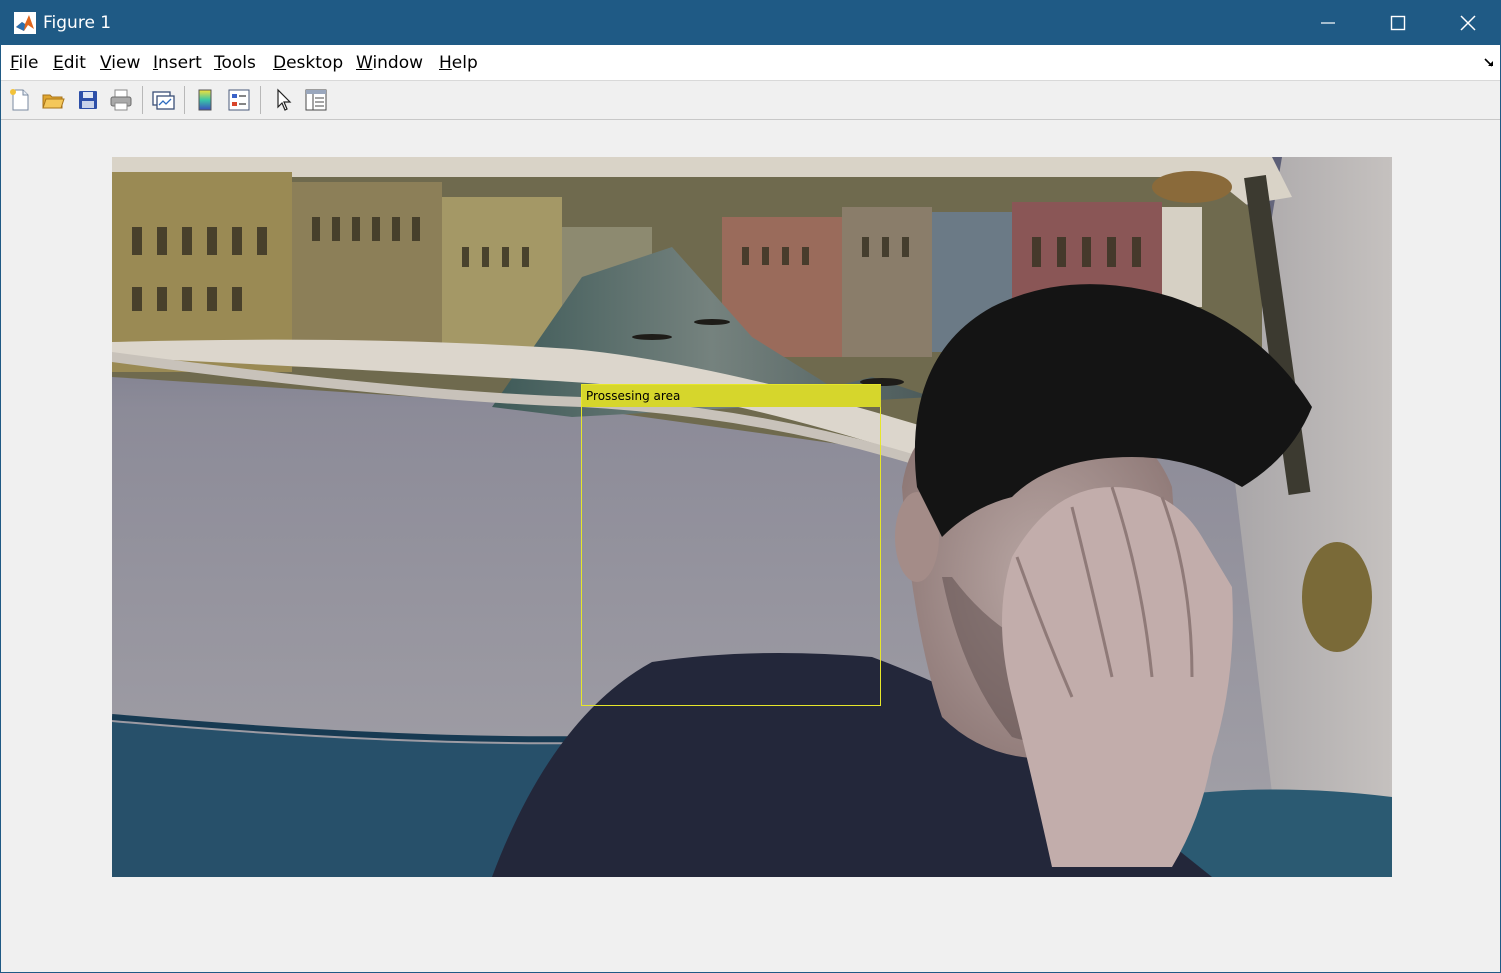 The image size is (1501, 973). I want to click on insert-legend-icon, so click(239, 100).